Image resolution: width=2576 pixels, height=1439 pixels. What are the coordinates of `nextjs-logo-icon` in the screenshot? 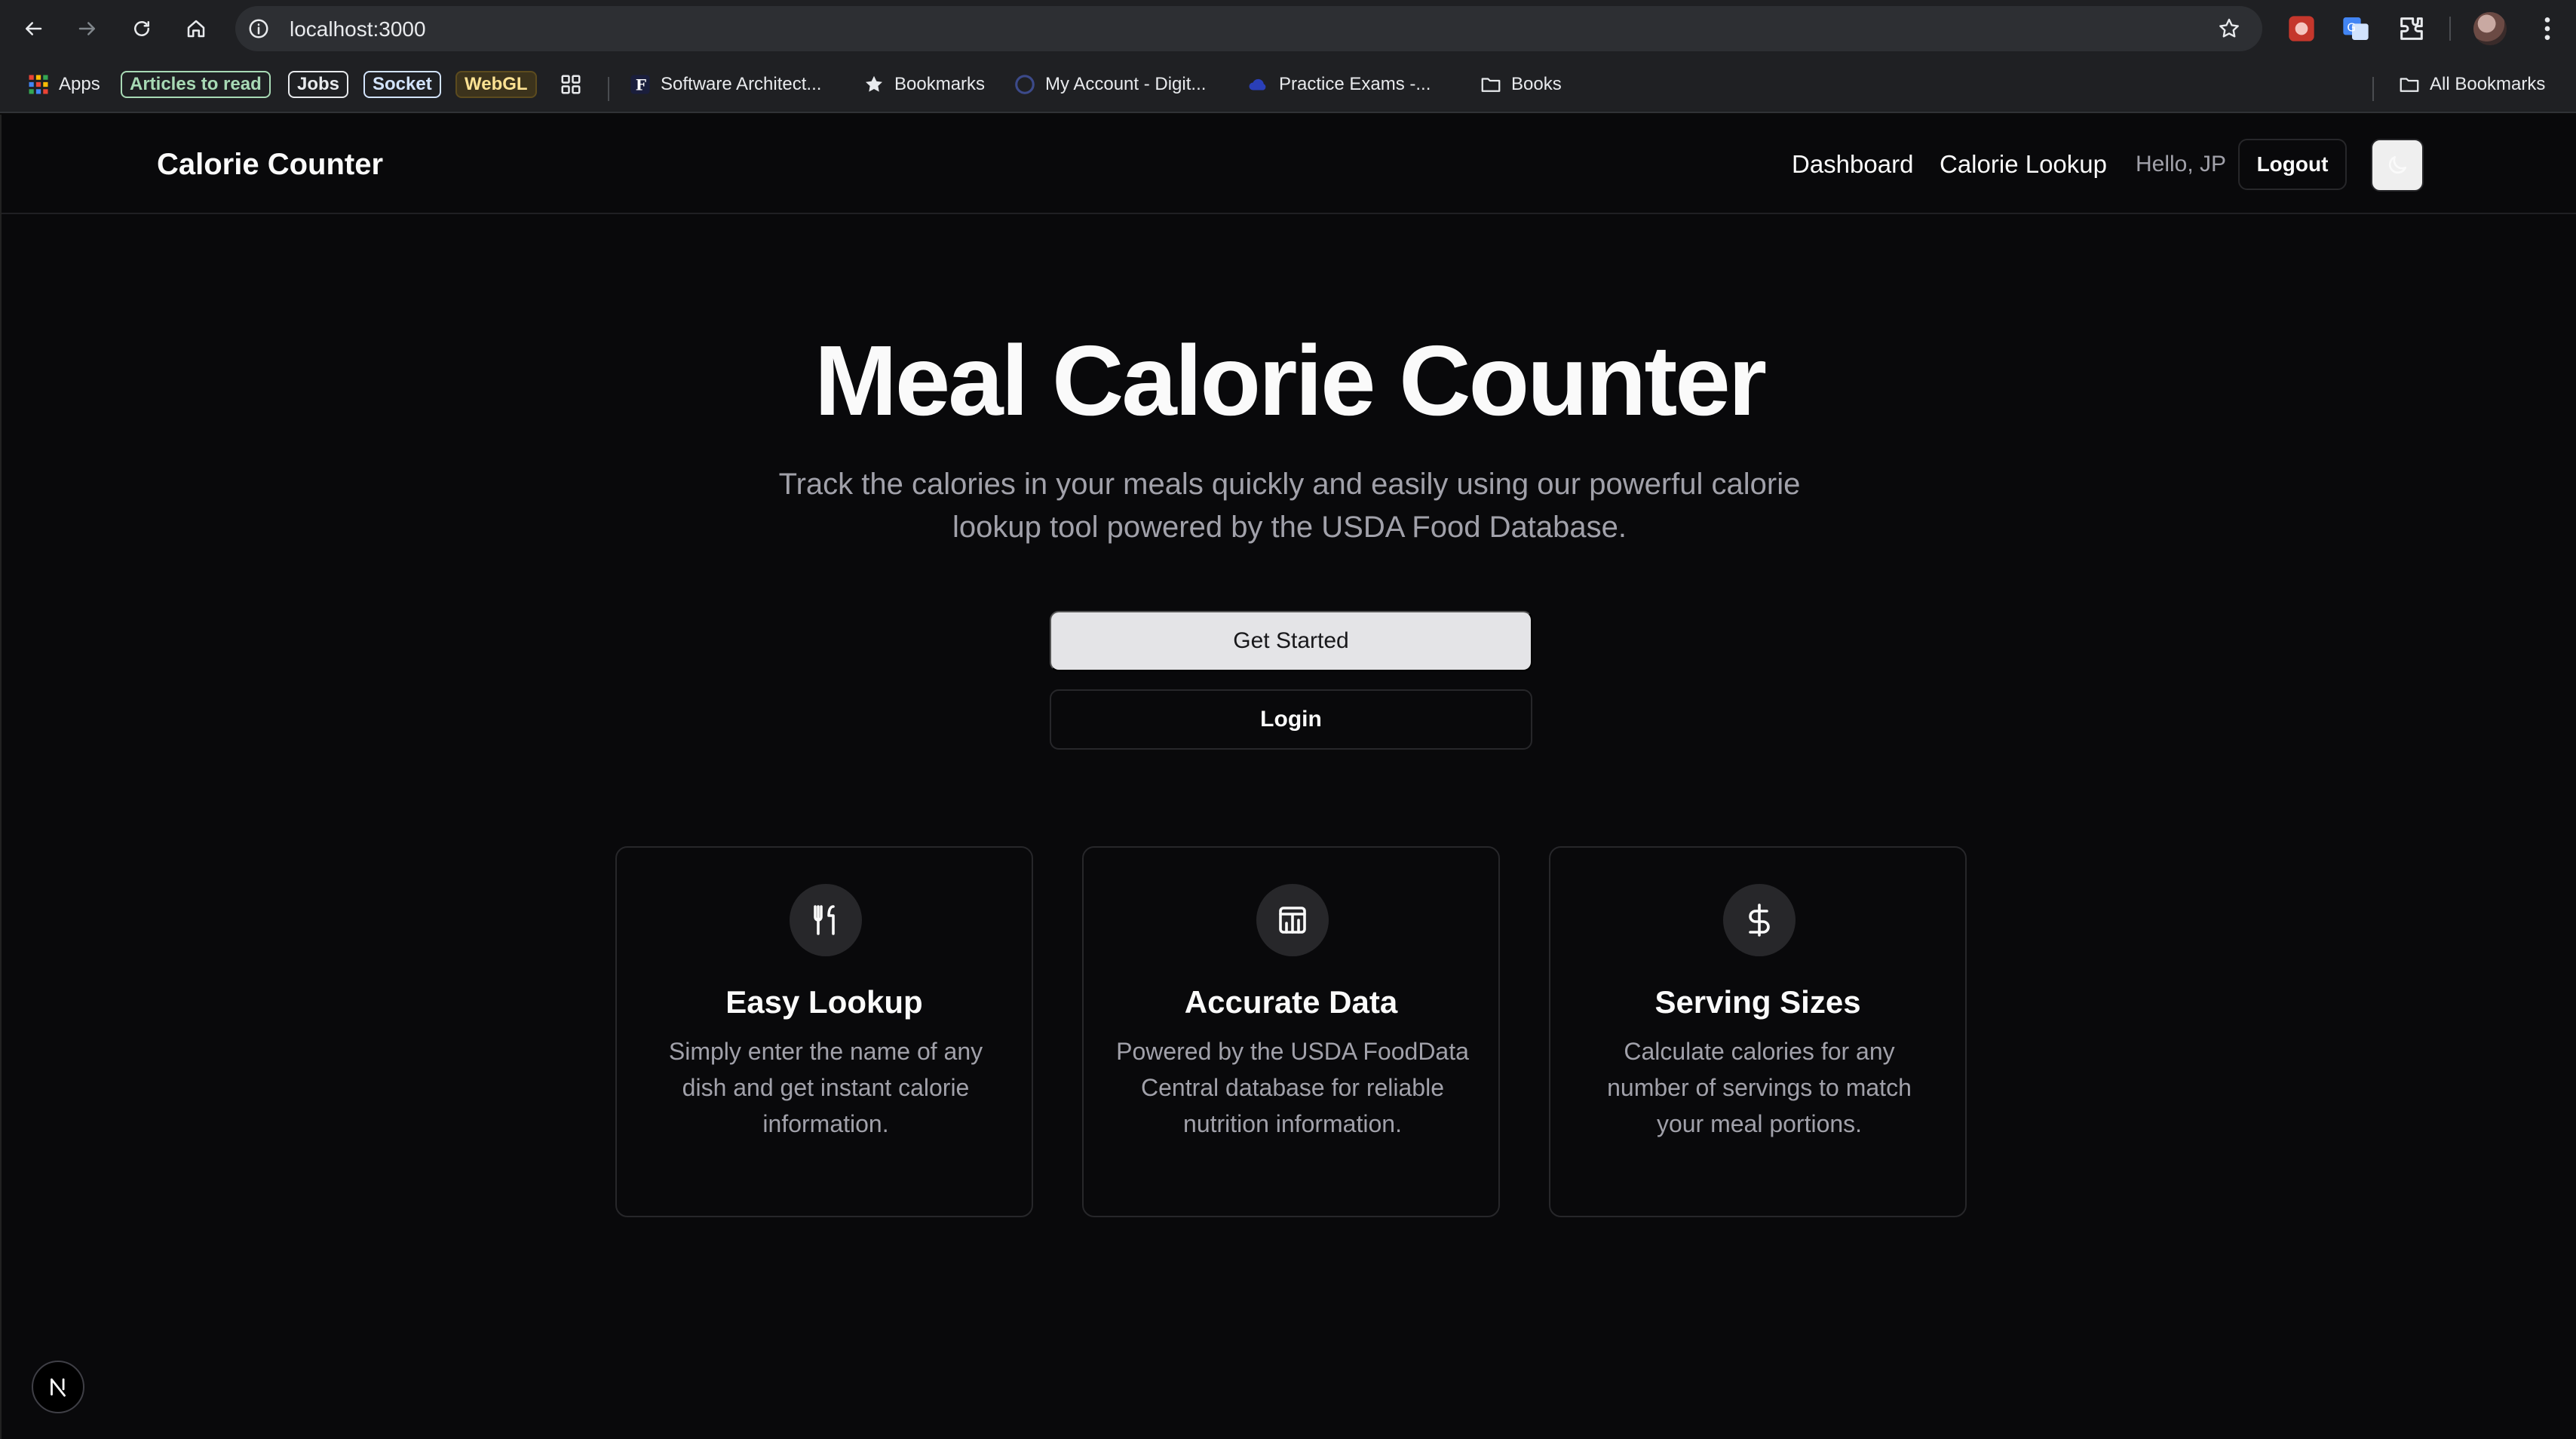 It's located at (58, 1387).